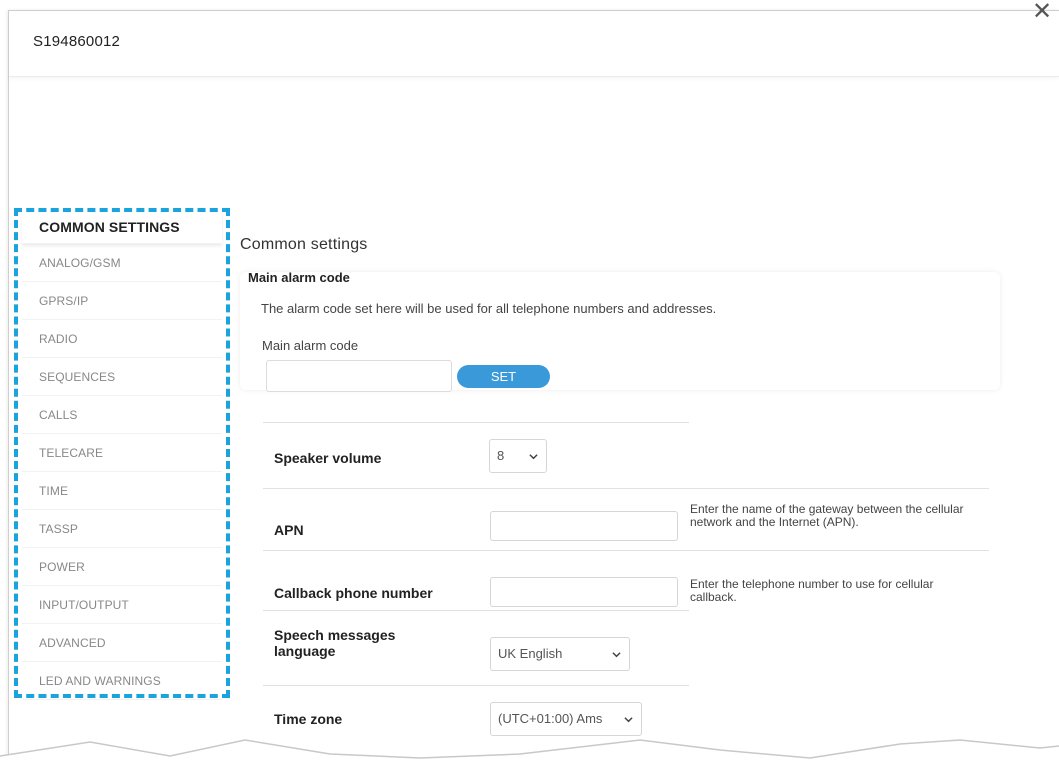 The width and height of the screenshot is (1059, 762). Describe the element at coordinates (476, 647) in the screenshot. I see `table-row: Speech messages language UK English` at that location.